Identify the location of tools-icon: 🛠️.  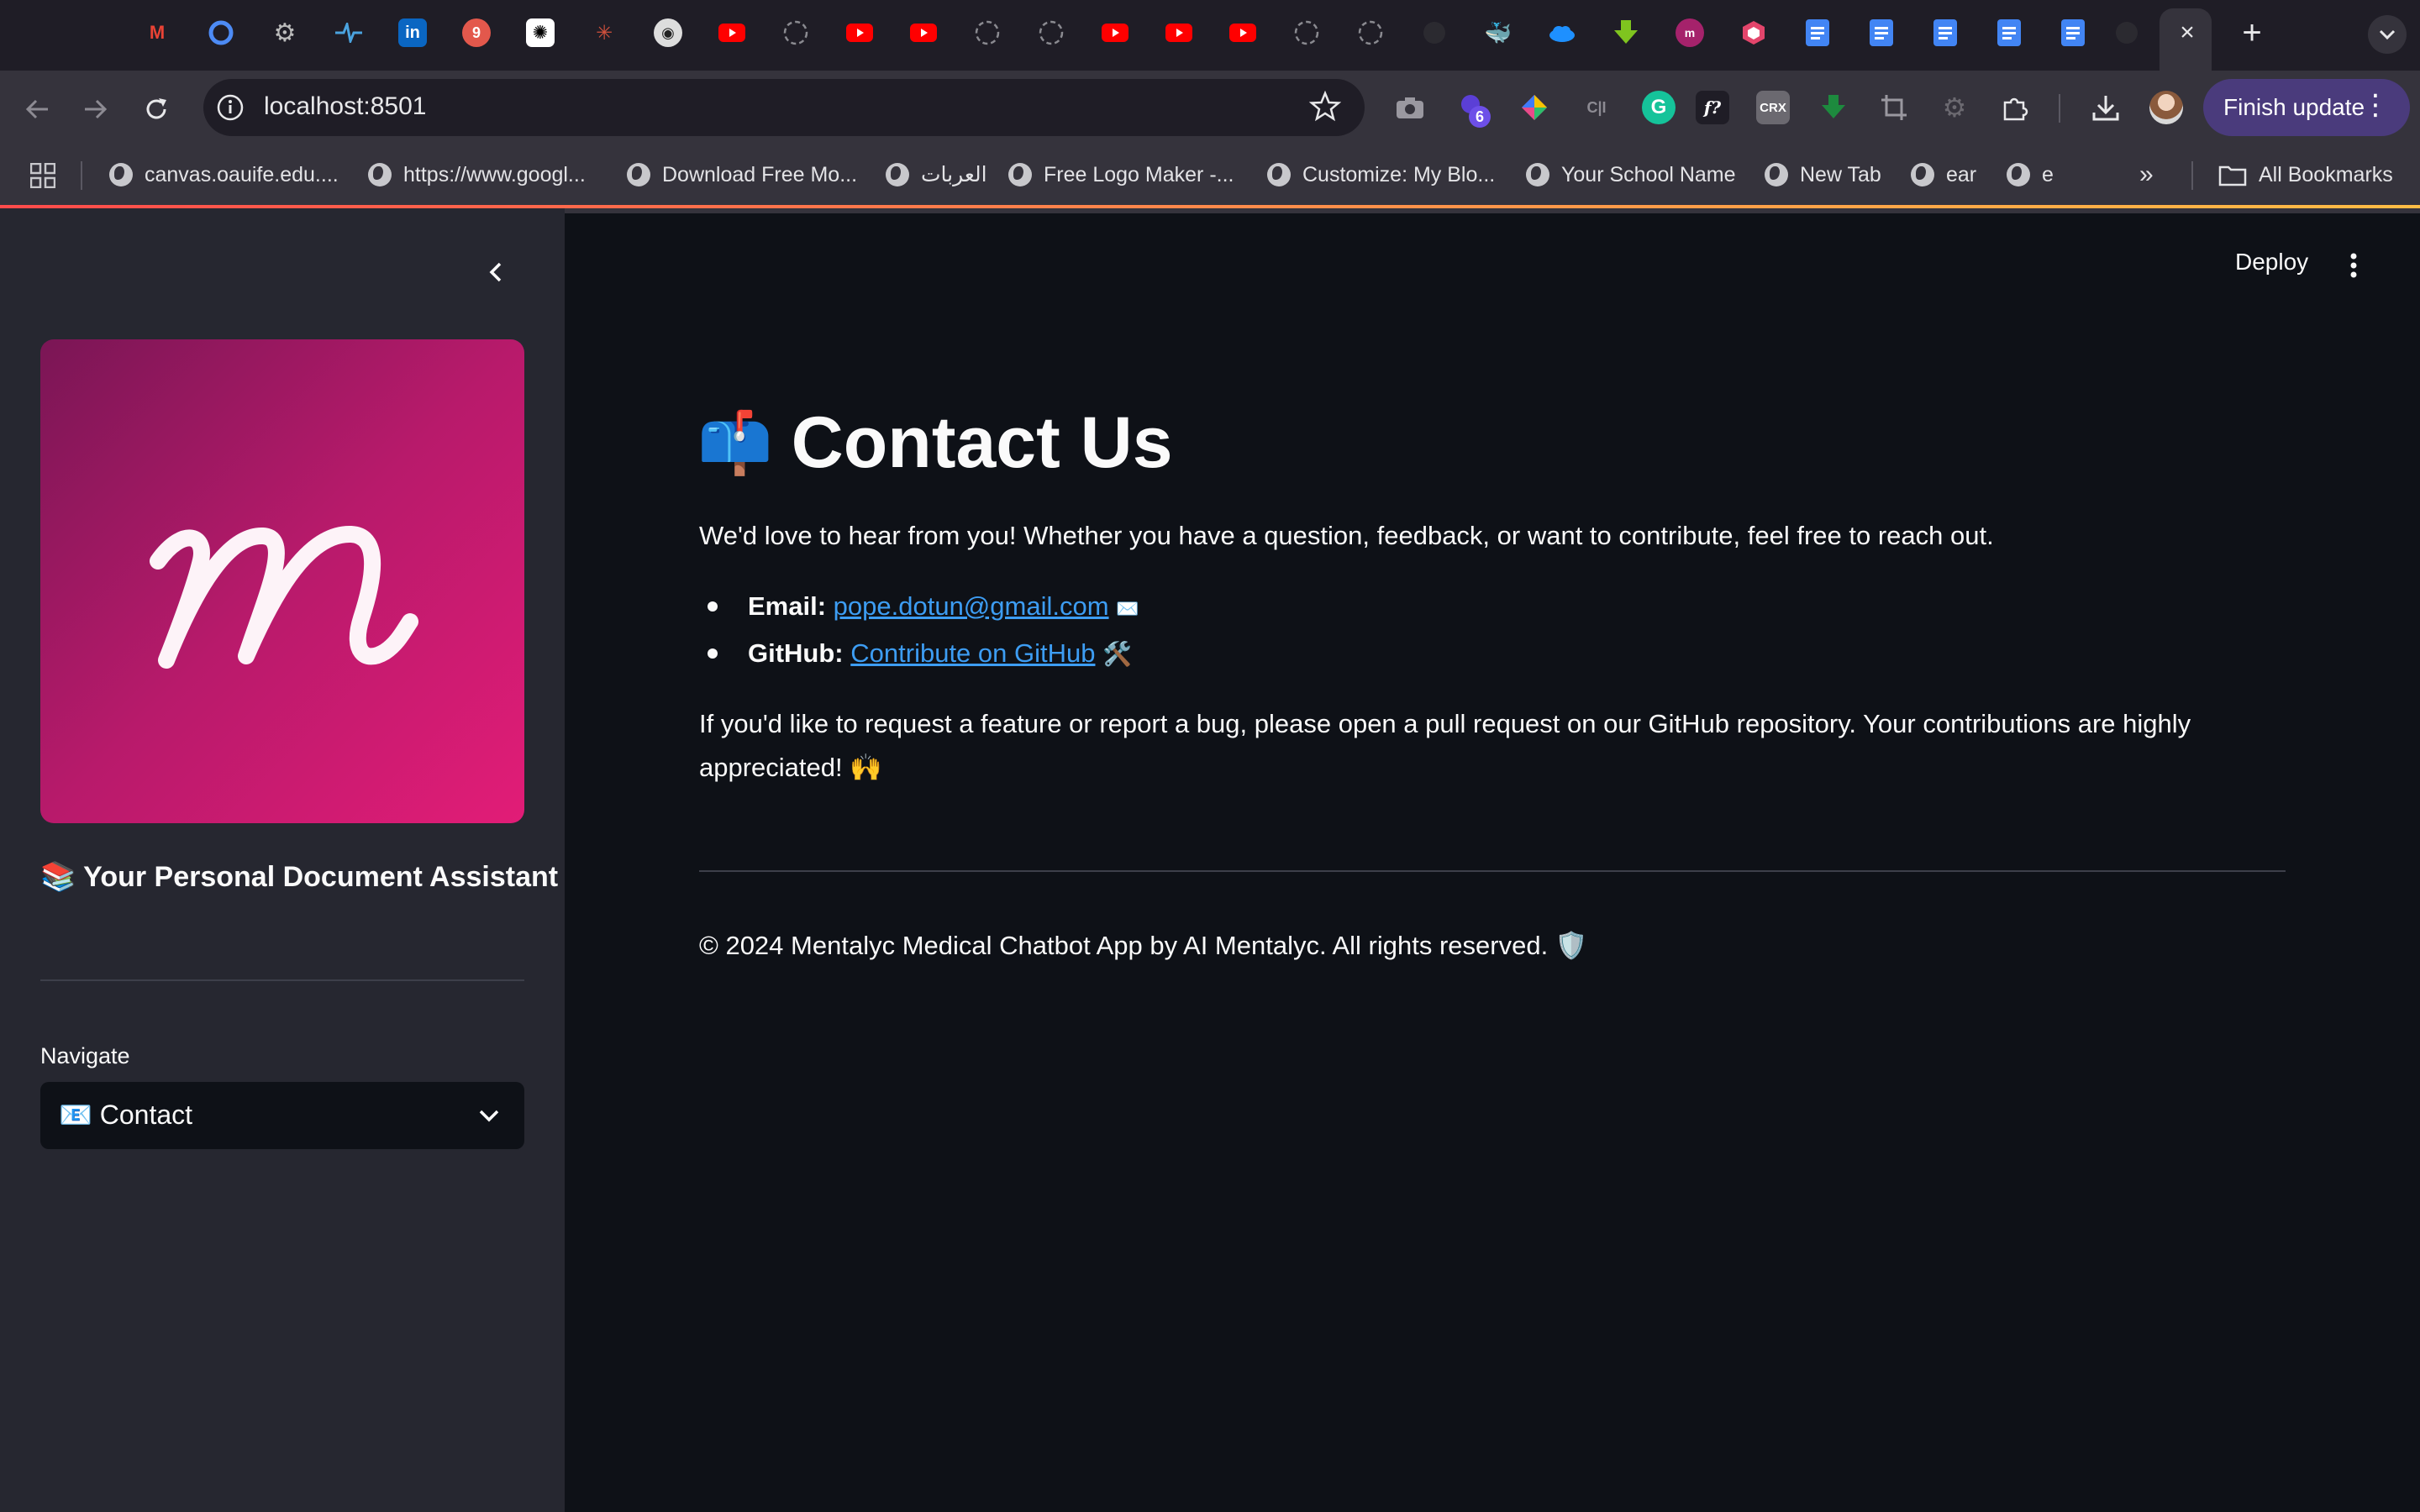
(1117, 654).